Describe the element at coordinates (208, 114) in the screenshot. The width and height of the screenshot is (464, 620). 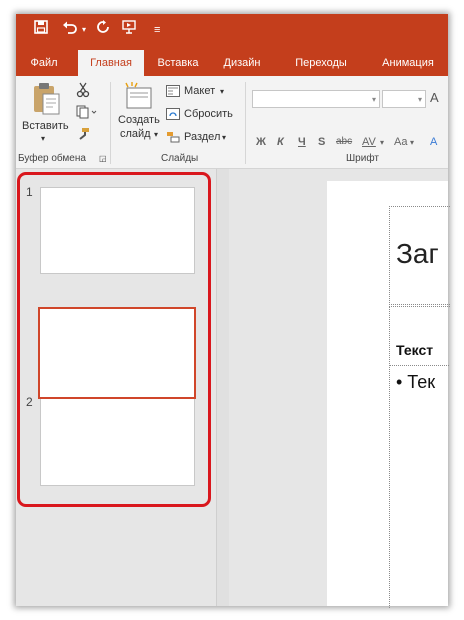
I see `reset-label: Сбросить` at that location.